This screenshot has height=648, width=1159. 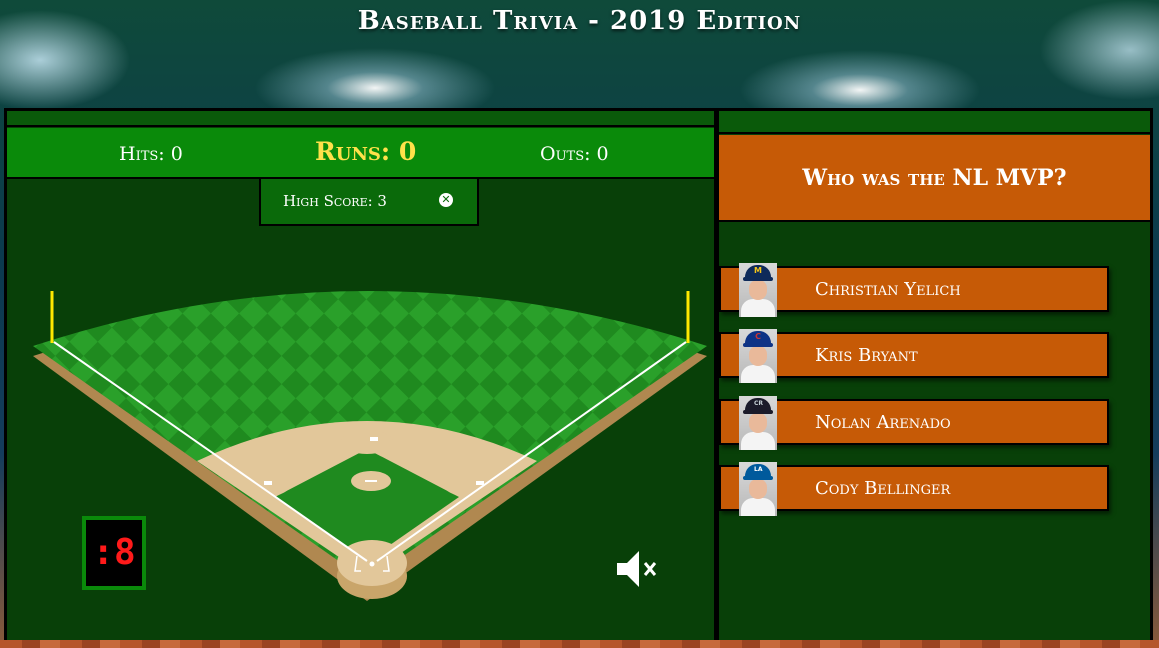 I want to click on high-score-popup: High Score: 3 ✕, so click(x=369, y=202).